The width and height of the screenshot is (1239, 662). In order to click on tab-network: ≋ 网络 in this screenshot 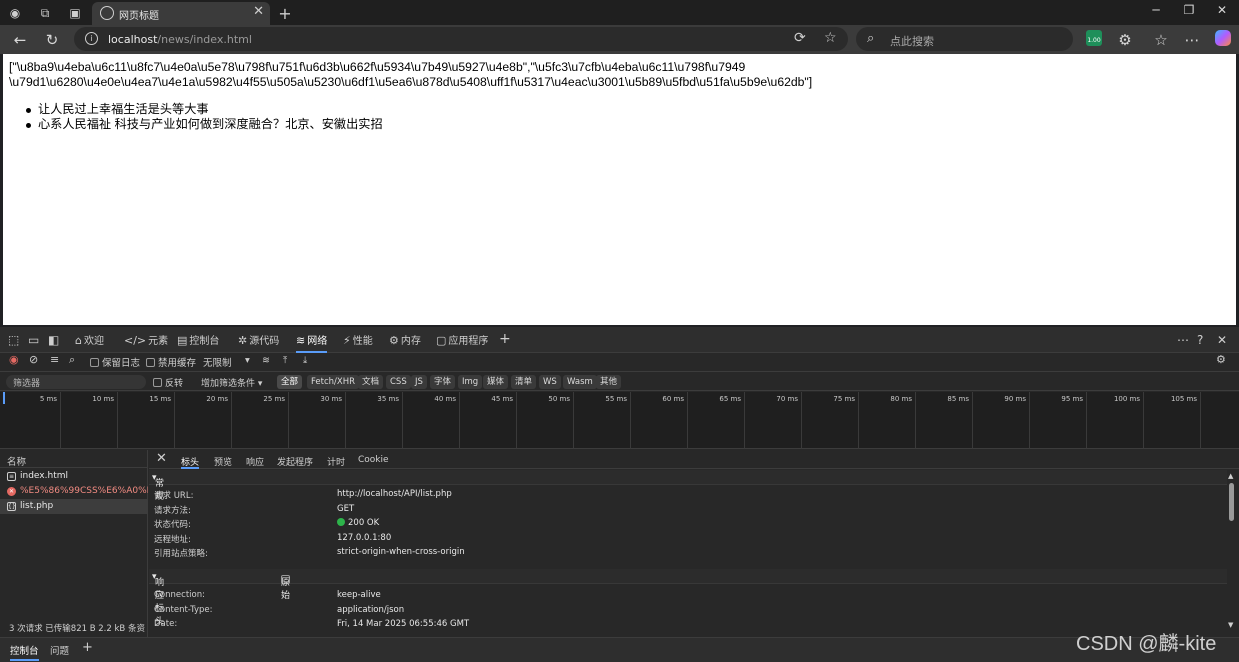, I will do `click(312, 342)`.